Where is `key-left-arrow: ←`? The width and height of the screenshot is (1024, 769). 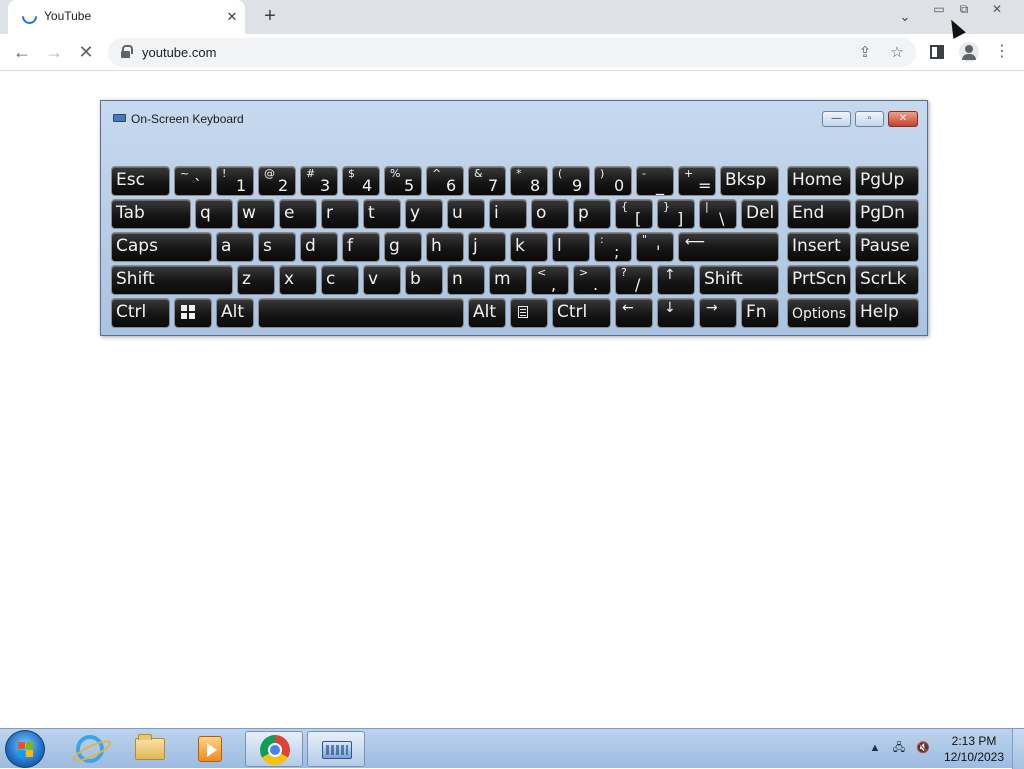 key-left-arrow: ← is located at coordinates (634, 313).